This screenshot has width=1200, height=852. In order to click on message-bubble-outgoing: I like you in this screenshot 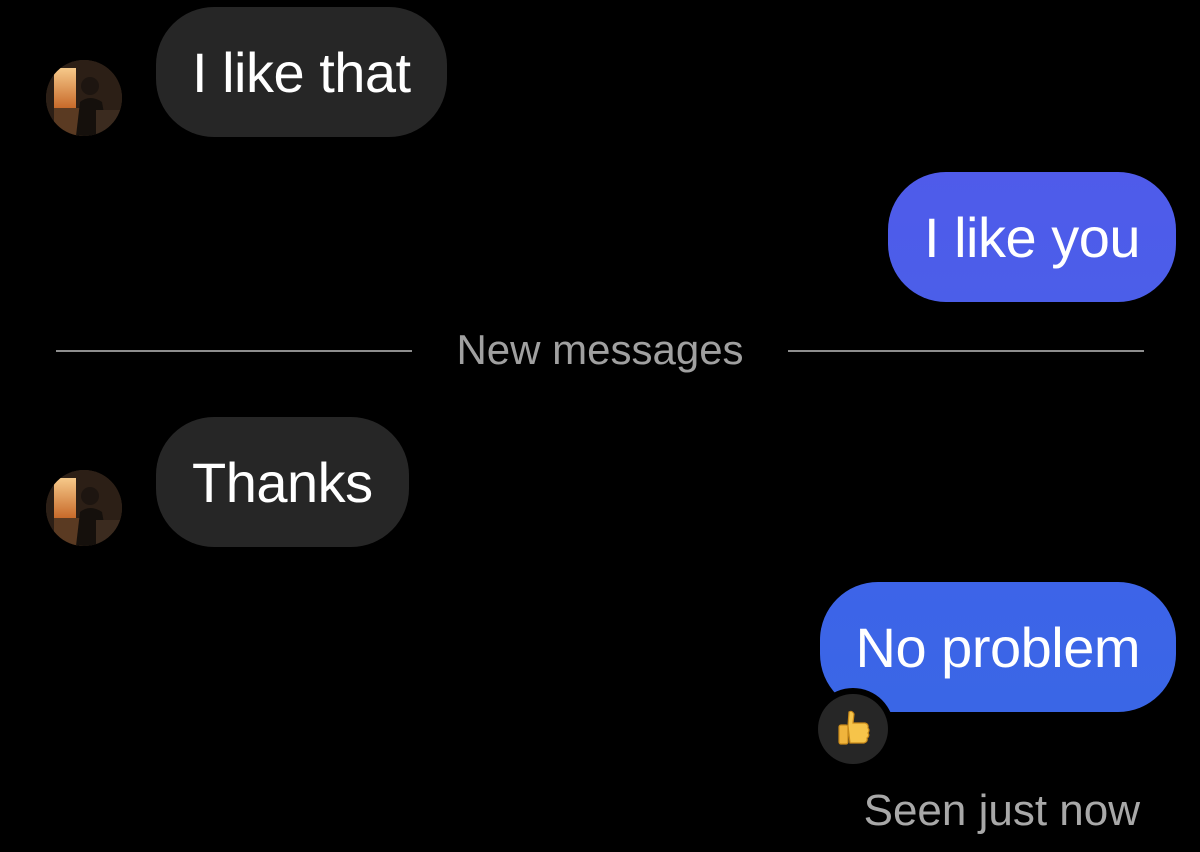, I will do `click(1032, 237)`.